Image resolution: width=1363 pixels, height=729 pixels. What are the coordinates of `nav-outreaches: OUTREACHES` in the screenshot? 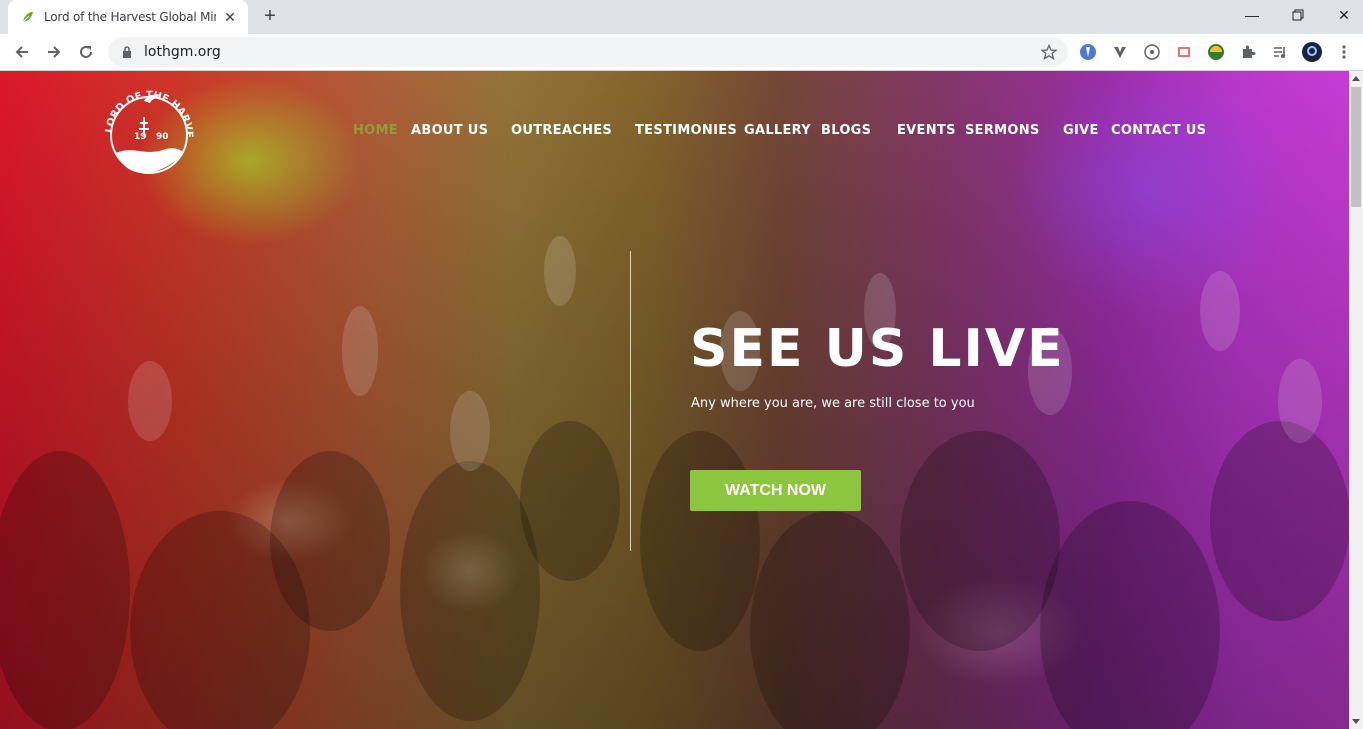 It's located at (561, 130).